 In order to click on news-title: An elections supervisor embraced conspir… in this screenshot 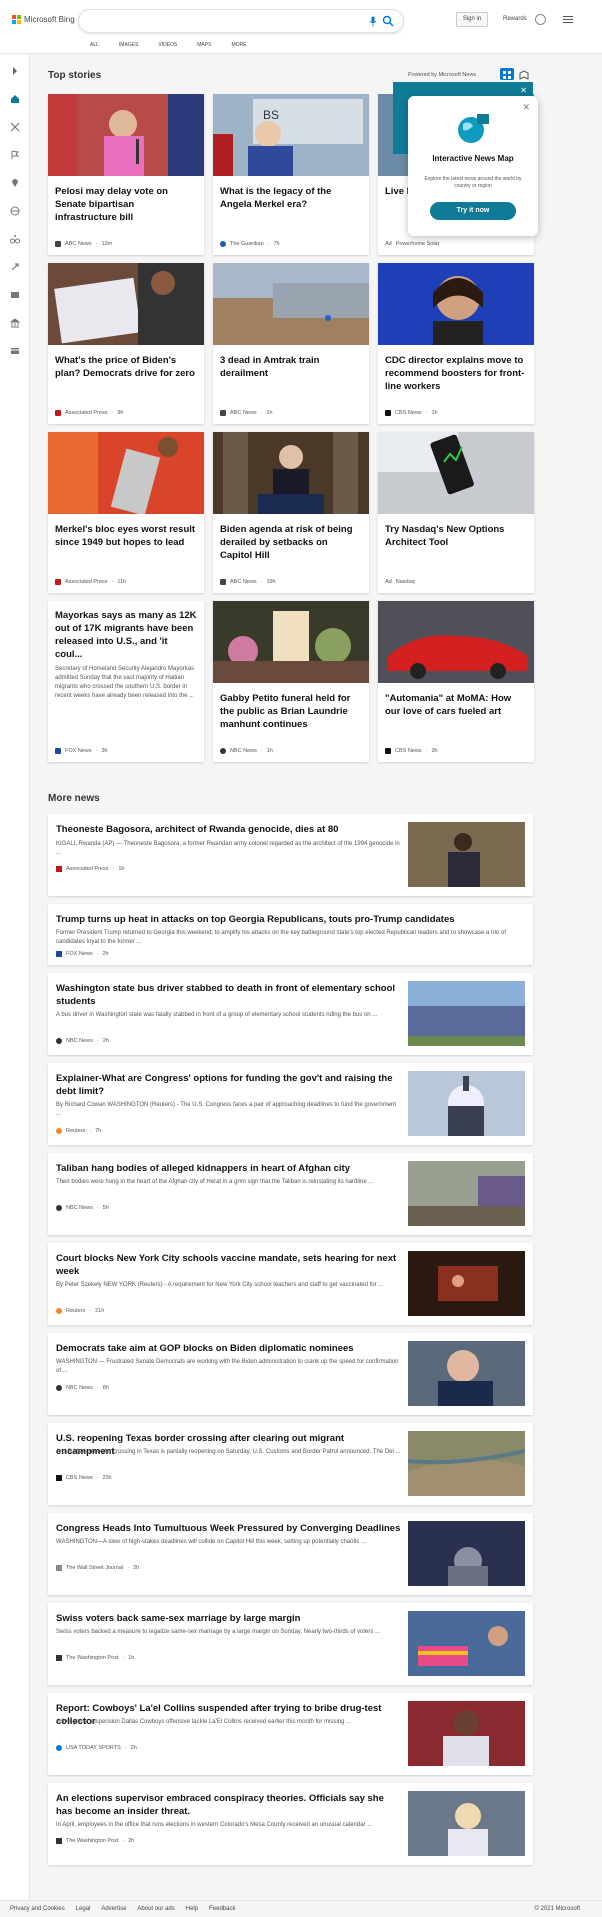, I will do `click(220, 1805)`.